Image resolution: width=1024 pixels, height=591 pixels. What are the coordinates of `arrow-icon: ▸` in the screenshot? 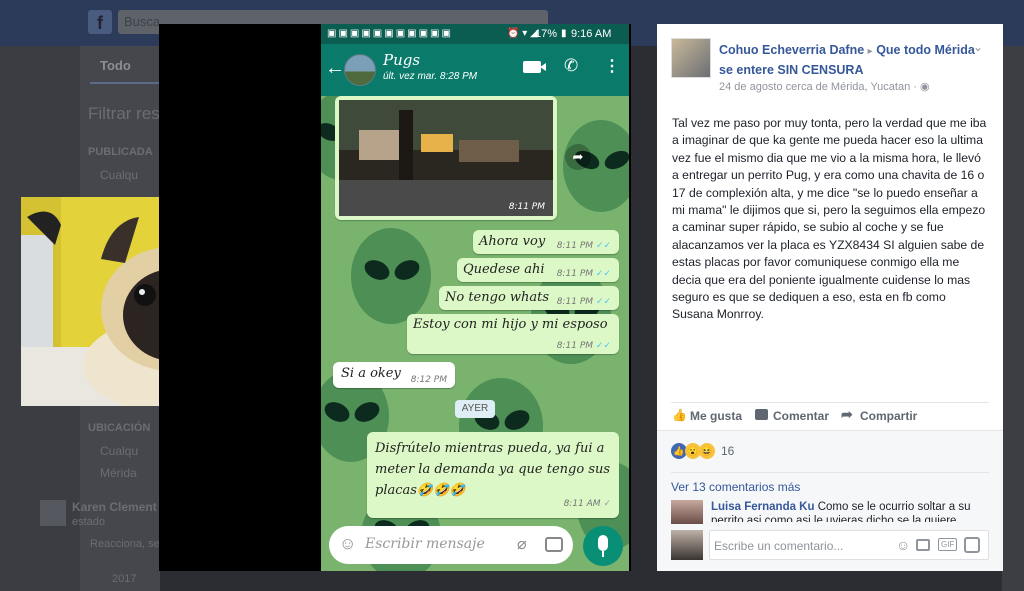 It's located at (870, 51).